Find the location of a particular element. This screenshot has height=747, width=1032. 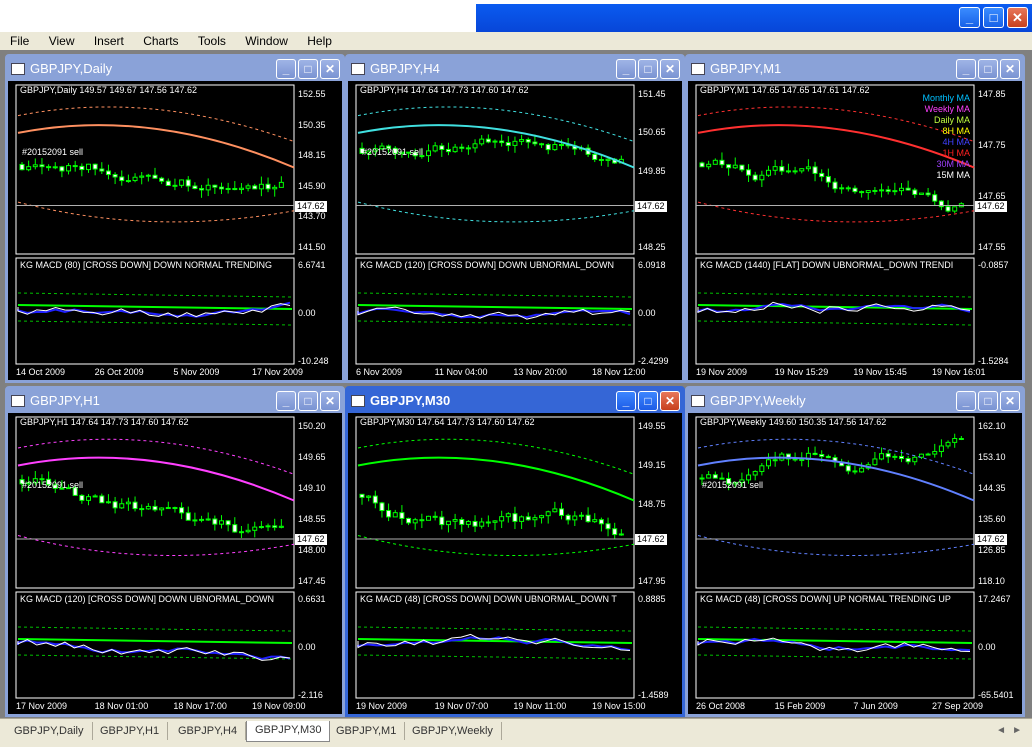

price-tick-label: 152.55 is located at coordinates (312, 94).